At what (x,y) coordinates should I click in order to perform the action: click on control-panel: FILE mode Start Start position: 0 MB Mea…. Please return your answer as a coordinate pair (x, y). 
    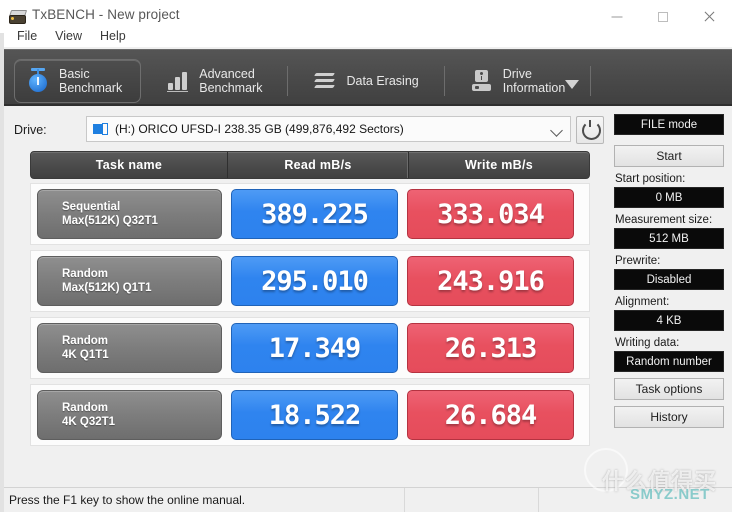
    Looking at the image, I should click on (670, 271).